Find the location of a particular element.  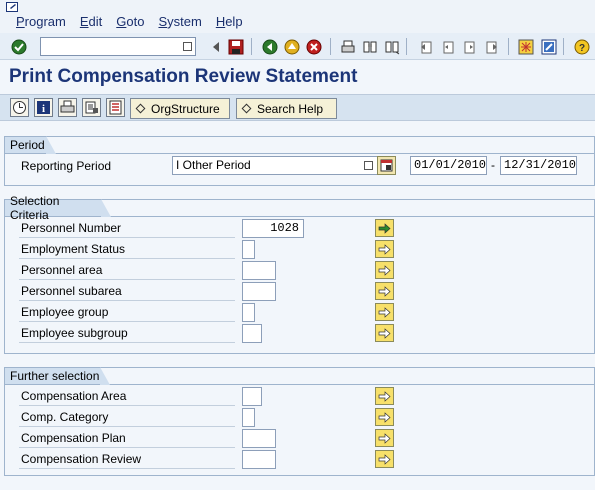

exit-icon is located at coordinates (291, 46).